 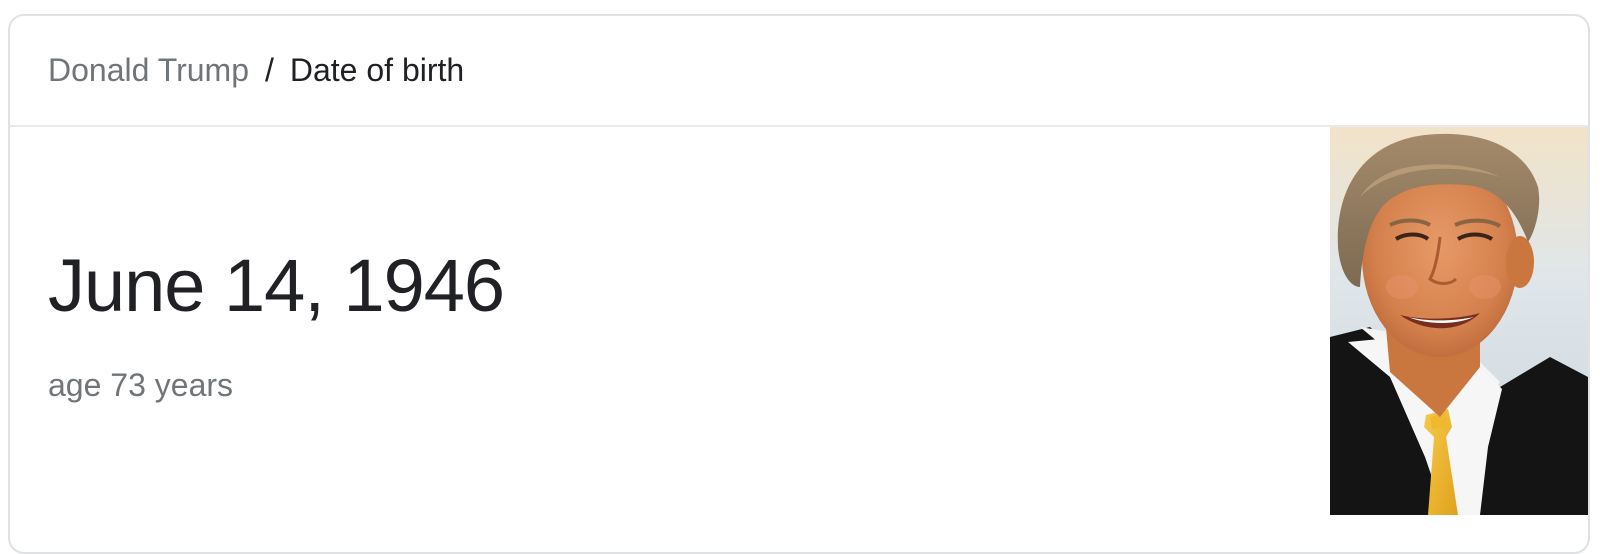 I want to click on portrait-photo, so click(x=1459, y=321).